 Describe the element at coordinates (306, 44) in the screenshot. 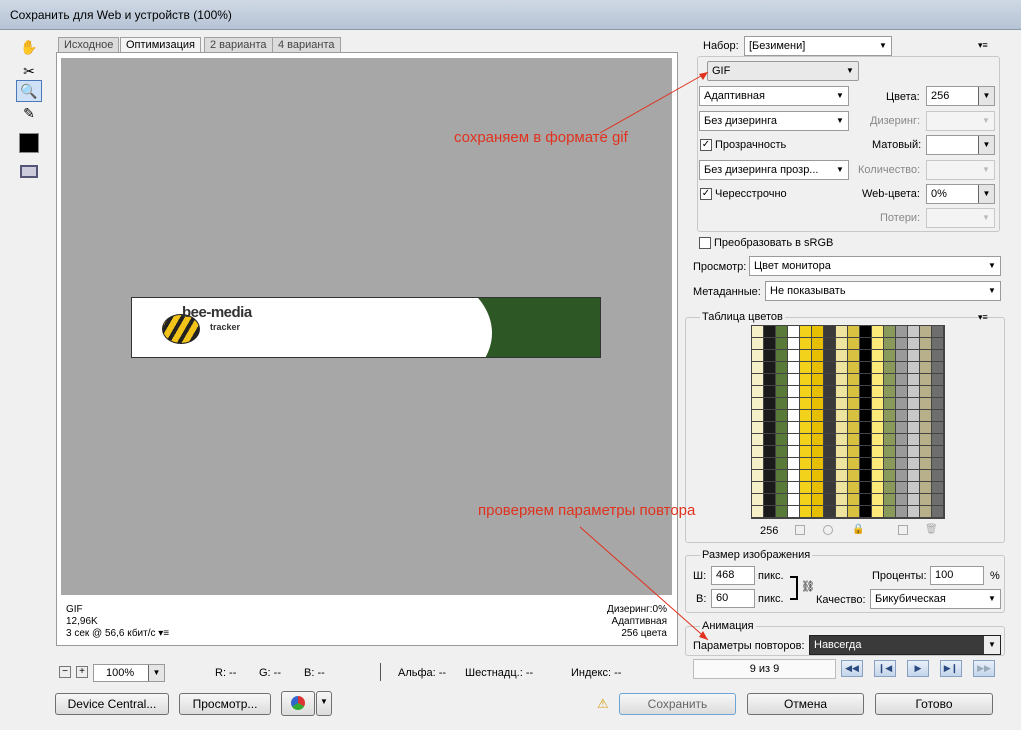

I see `tab-4-up: 4 варианта` at that location.